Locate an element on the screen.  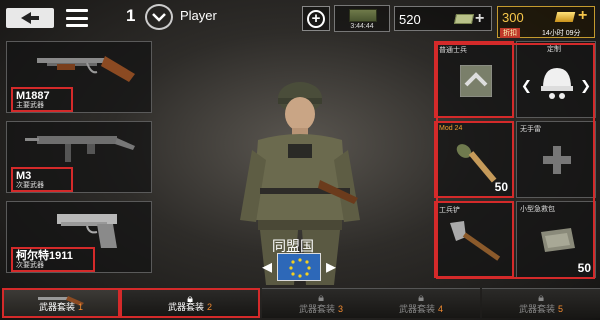
cash-value: 520 is located at coordinates (410, 19).